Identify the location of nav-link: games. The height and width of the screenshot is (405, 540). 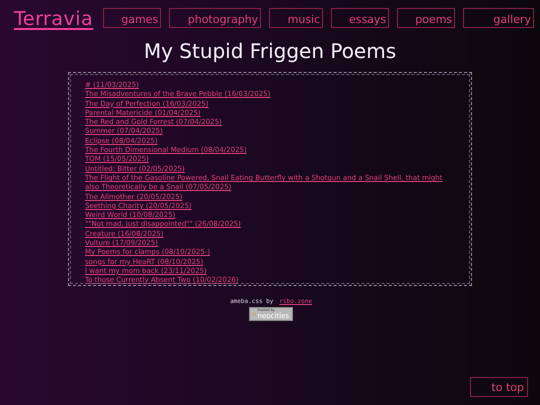
(132, 18).